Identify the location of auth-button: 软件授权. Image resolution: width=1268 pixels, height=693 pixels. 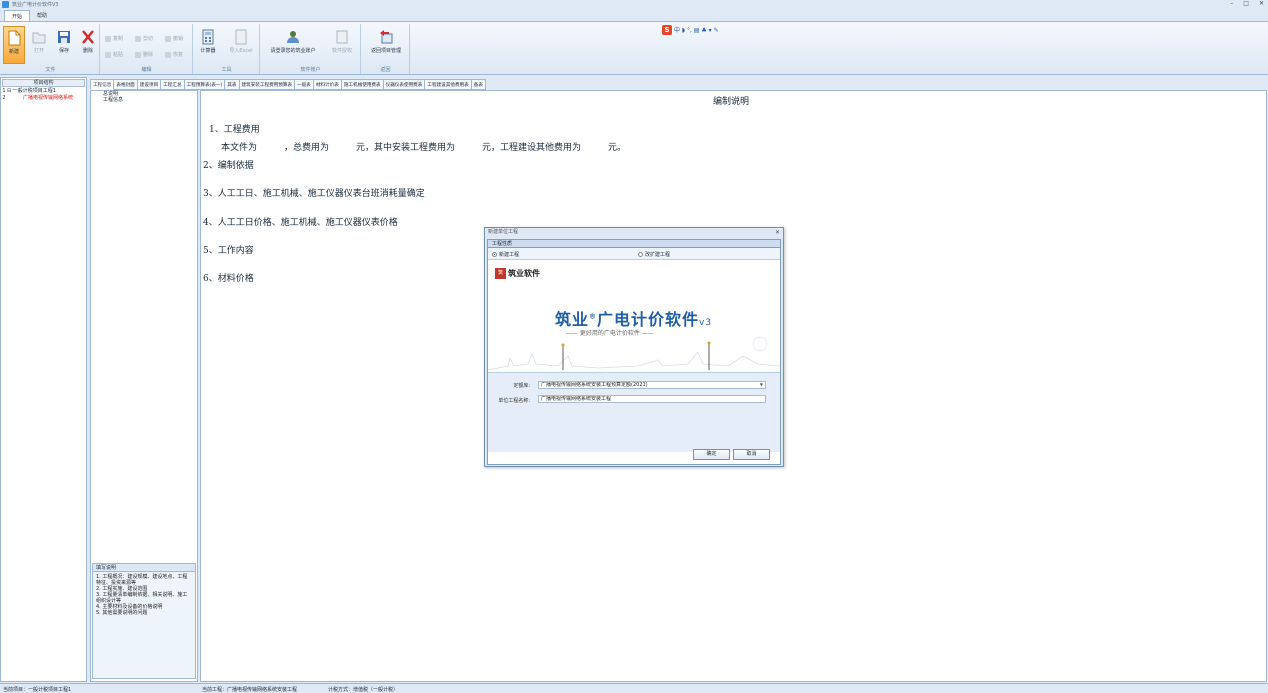
(342, 45).